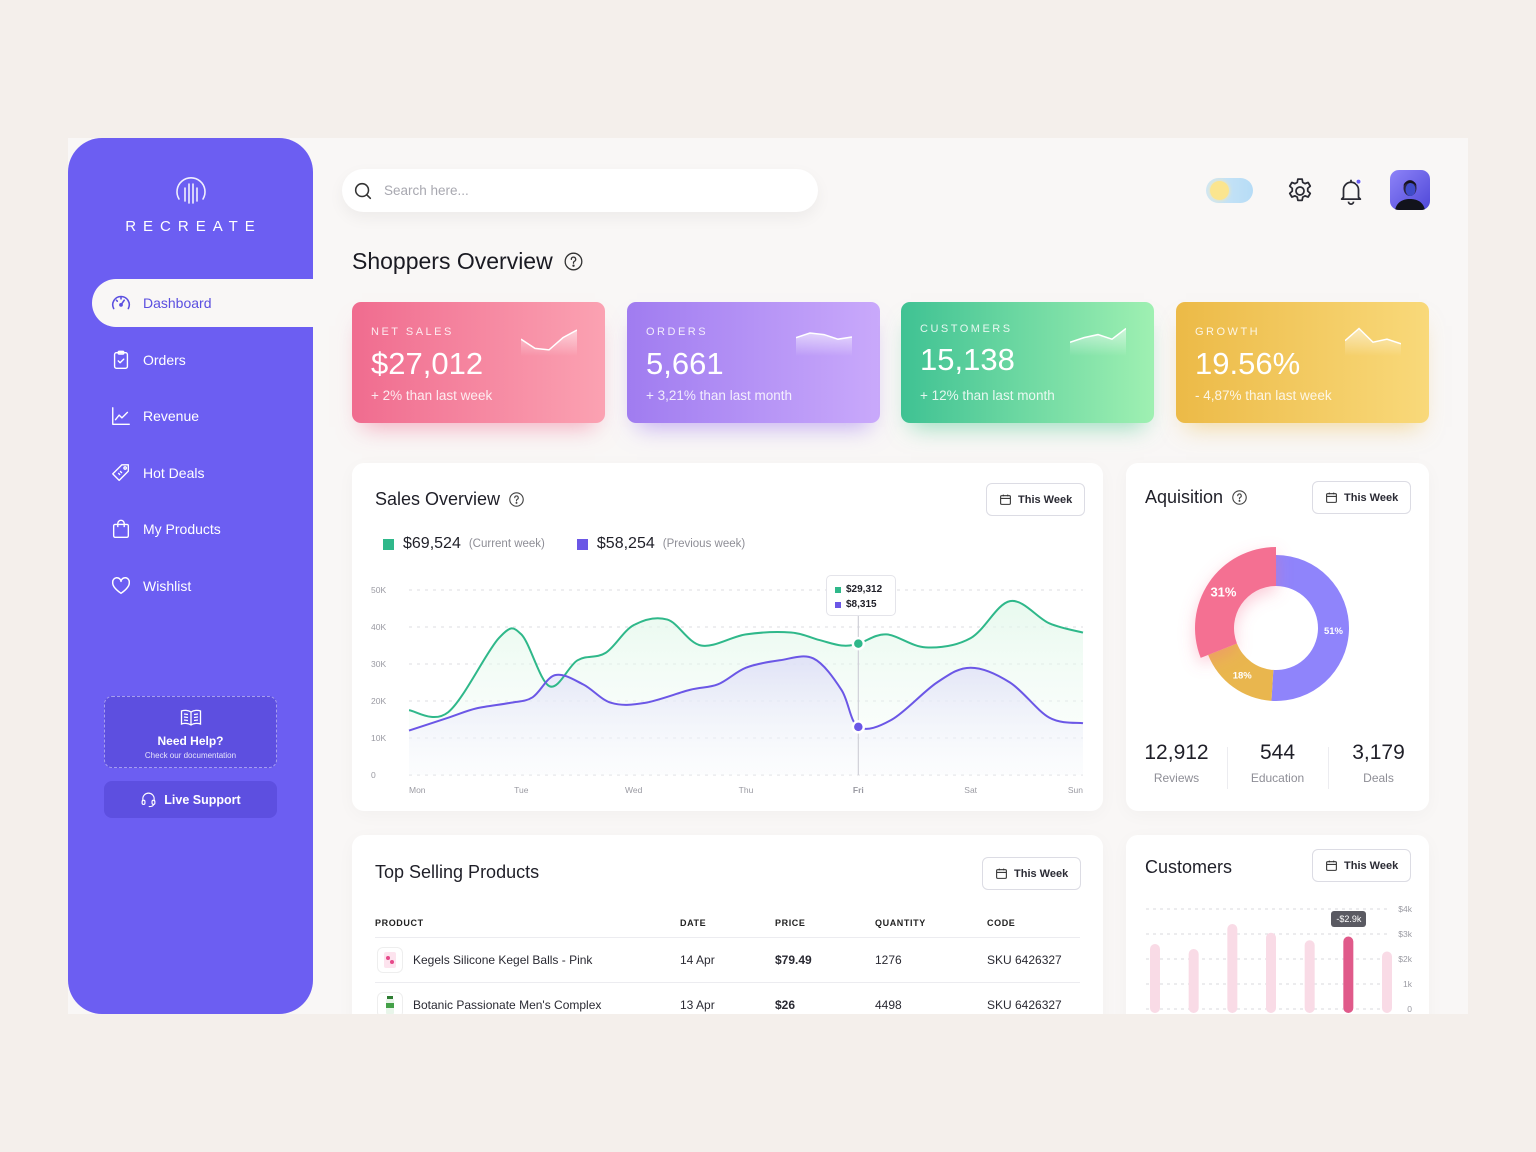 The height and width of the screenshot is (1152, 1536). What do you see at coordinates (527, 960) in the screenshot?
I see `product-cell: Kegels Silicone Kegel Balls - Pink` at bounding box center [527, 960].